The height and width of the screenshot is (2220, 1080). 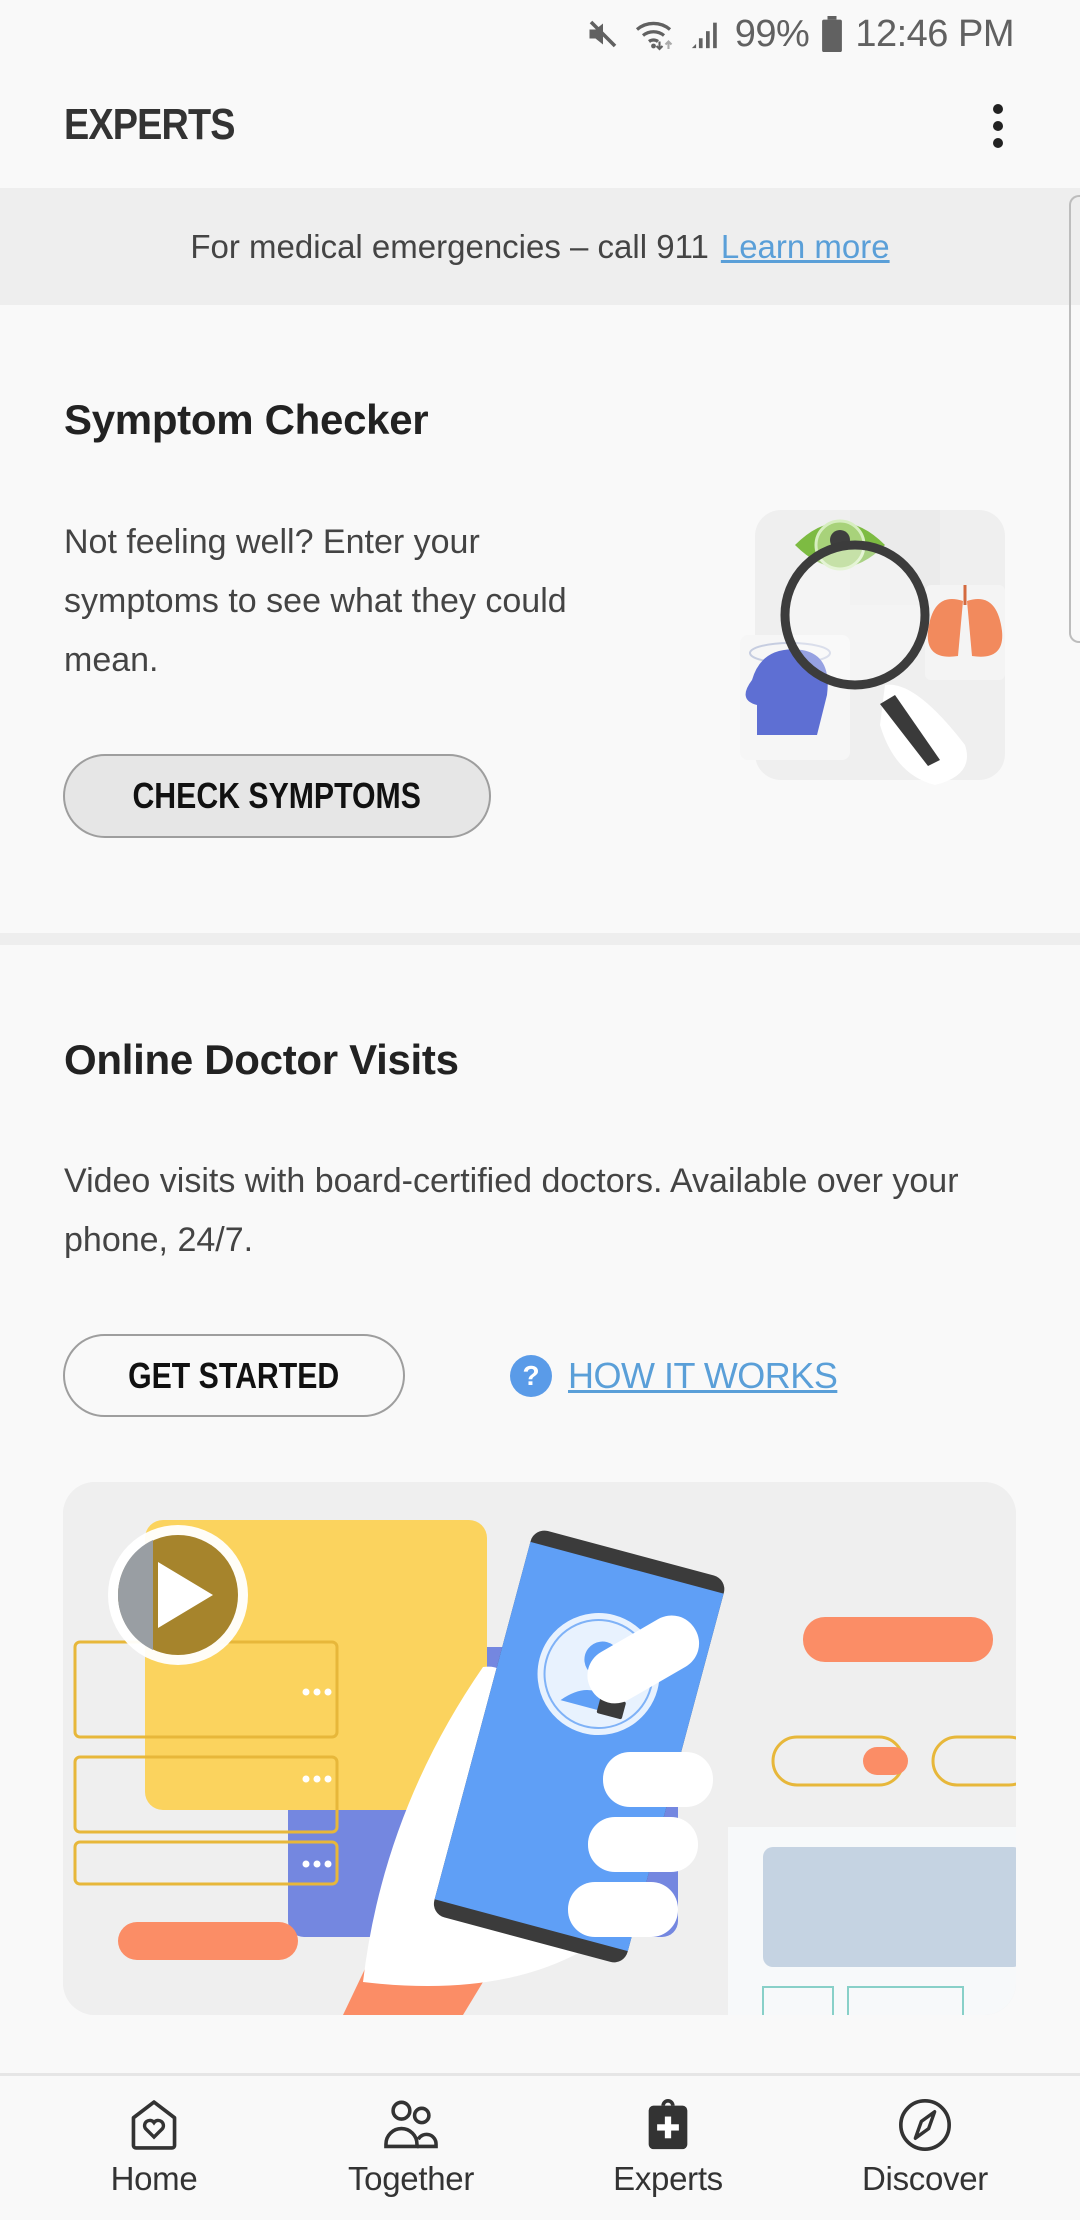 I want to click on mute-icon, so click(x=603, y=34).